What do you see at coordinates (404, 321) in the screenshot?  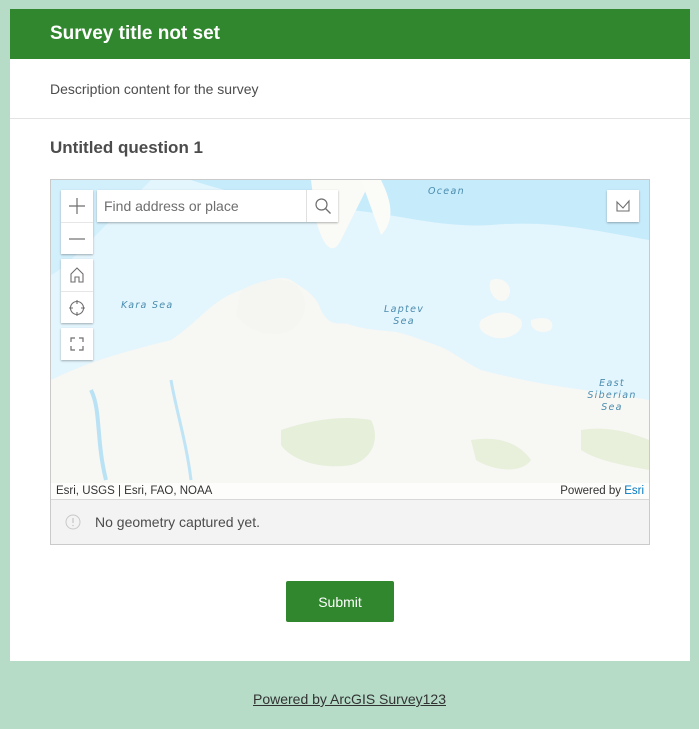 I see `map-label-laptev-line2: Sea` at bounding box center [404, 321].